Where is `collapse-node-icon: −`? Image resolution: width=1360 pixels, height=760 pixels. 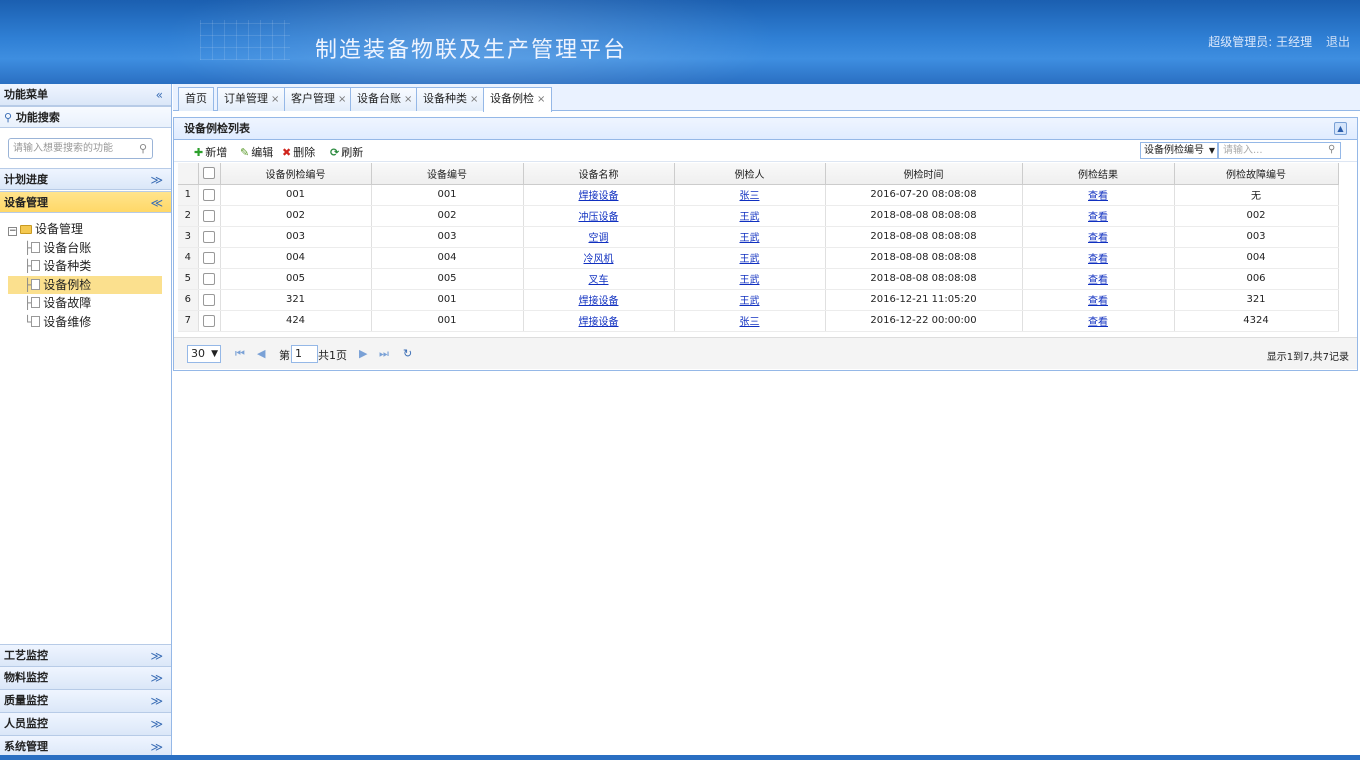
collapse-node-icon: − is located at coordinates (12, 231).